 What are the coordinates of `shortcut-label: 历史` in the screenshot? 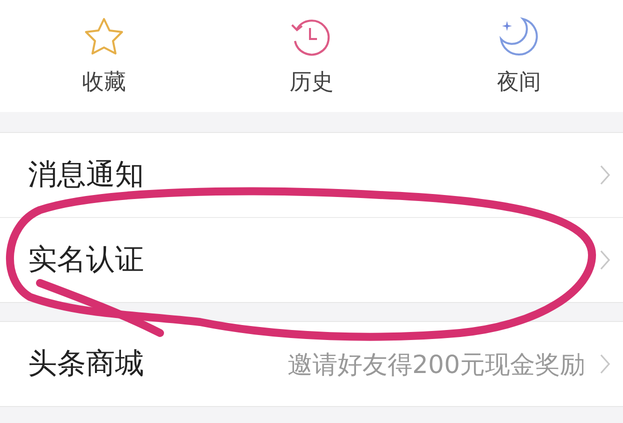 It's located at (311, 82).